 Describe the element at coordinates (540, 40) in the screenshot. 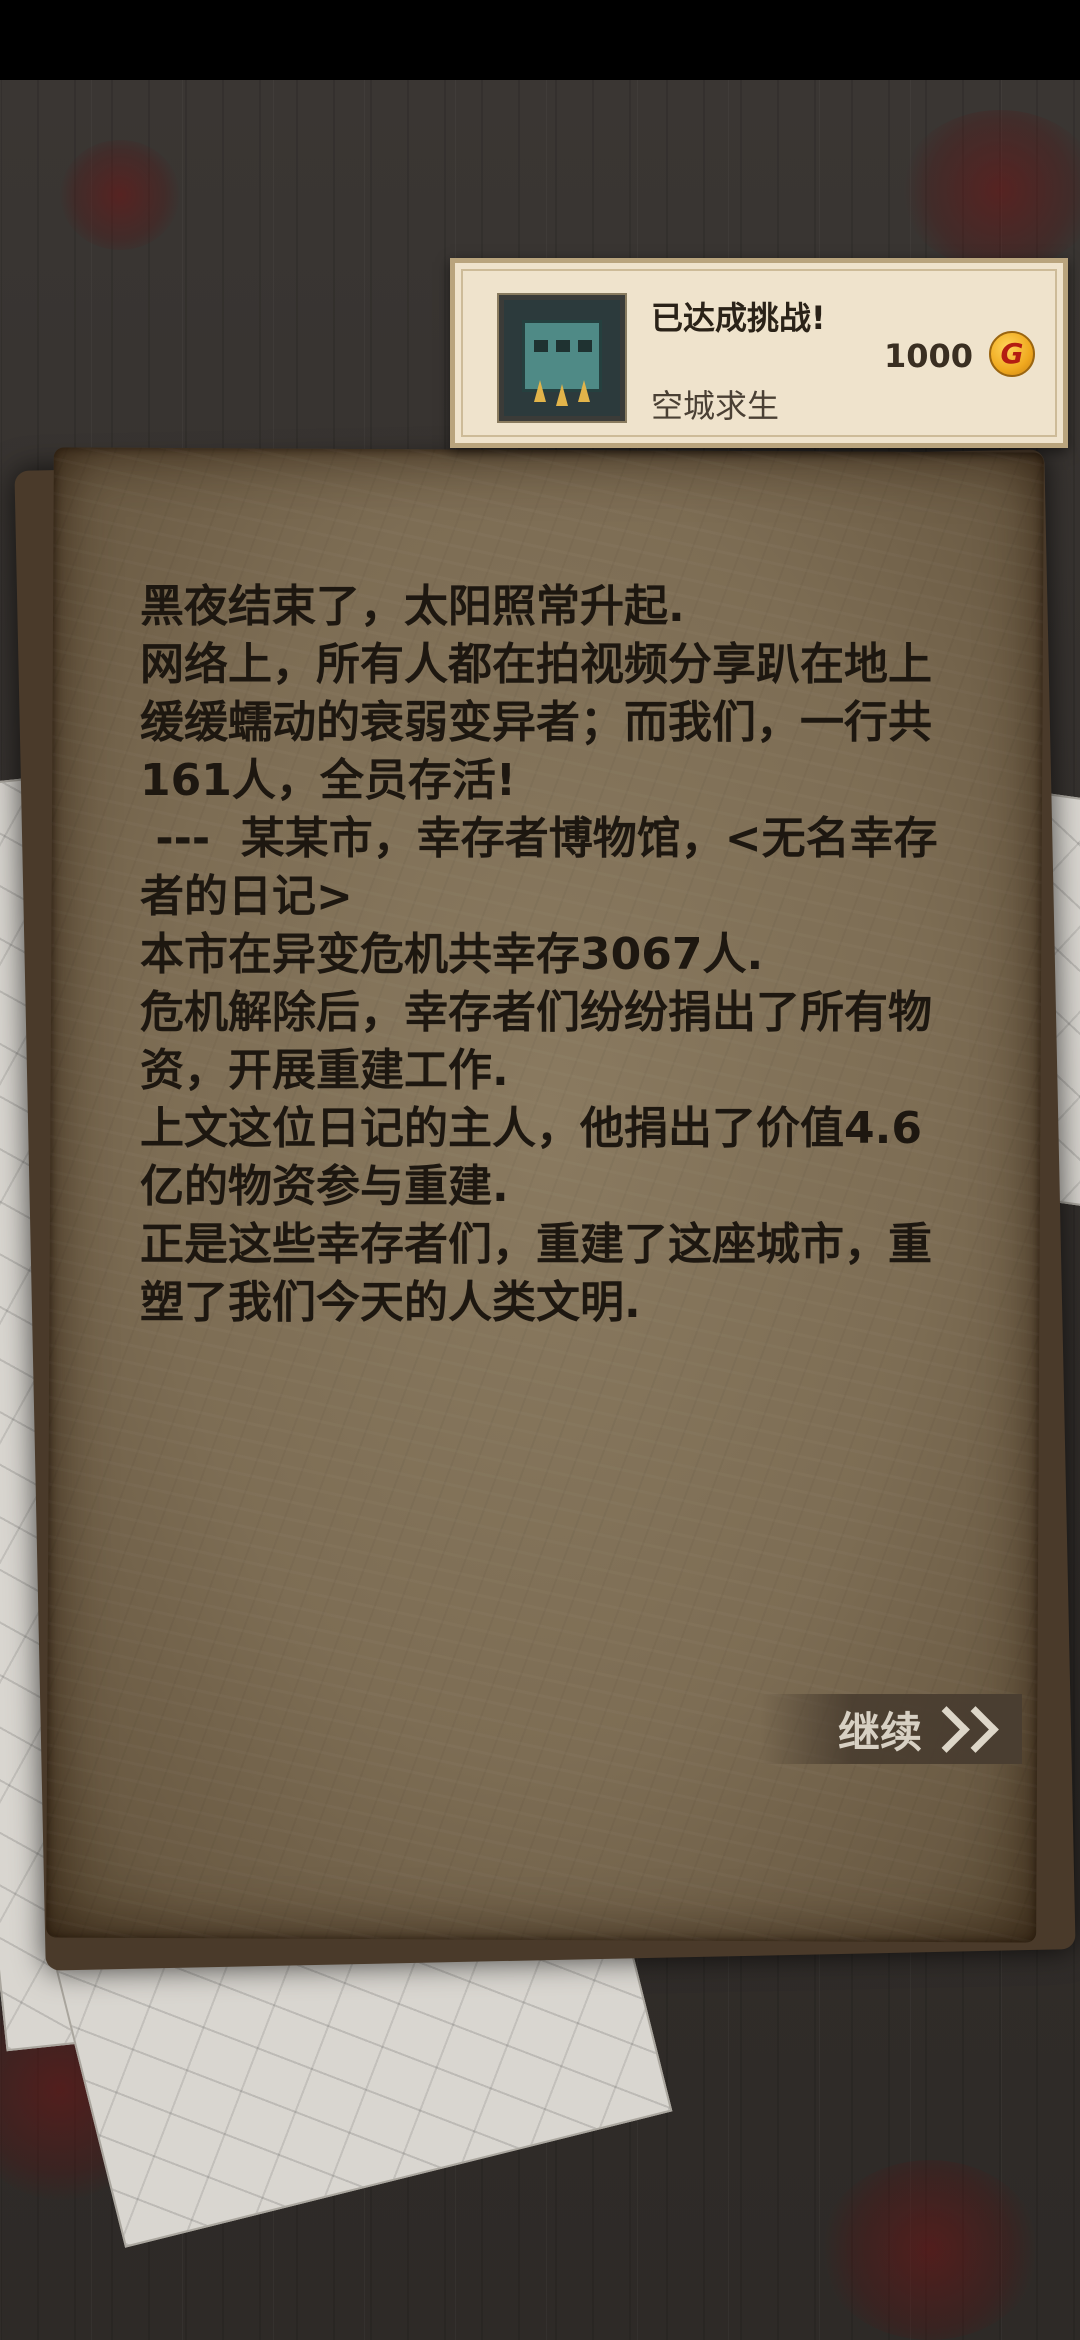

I see `status-bar` at that location.